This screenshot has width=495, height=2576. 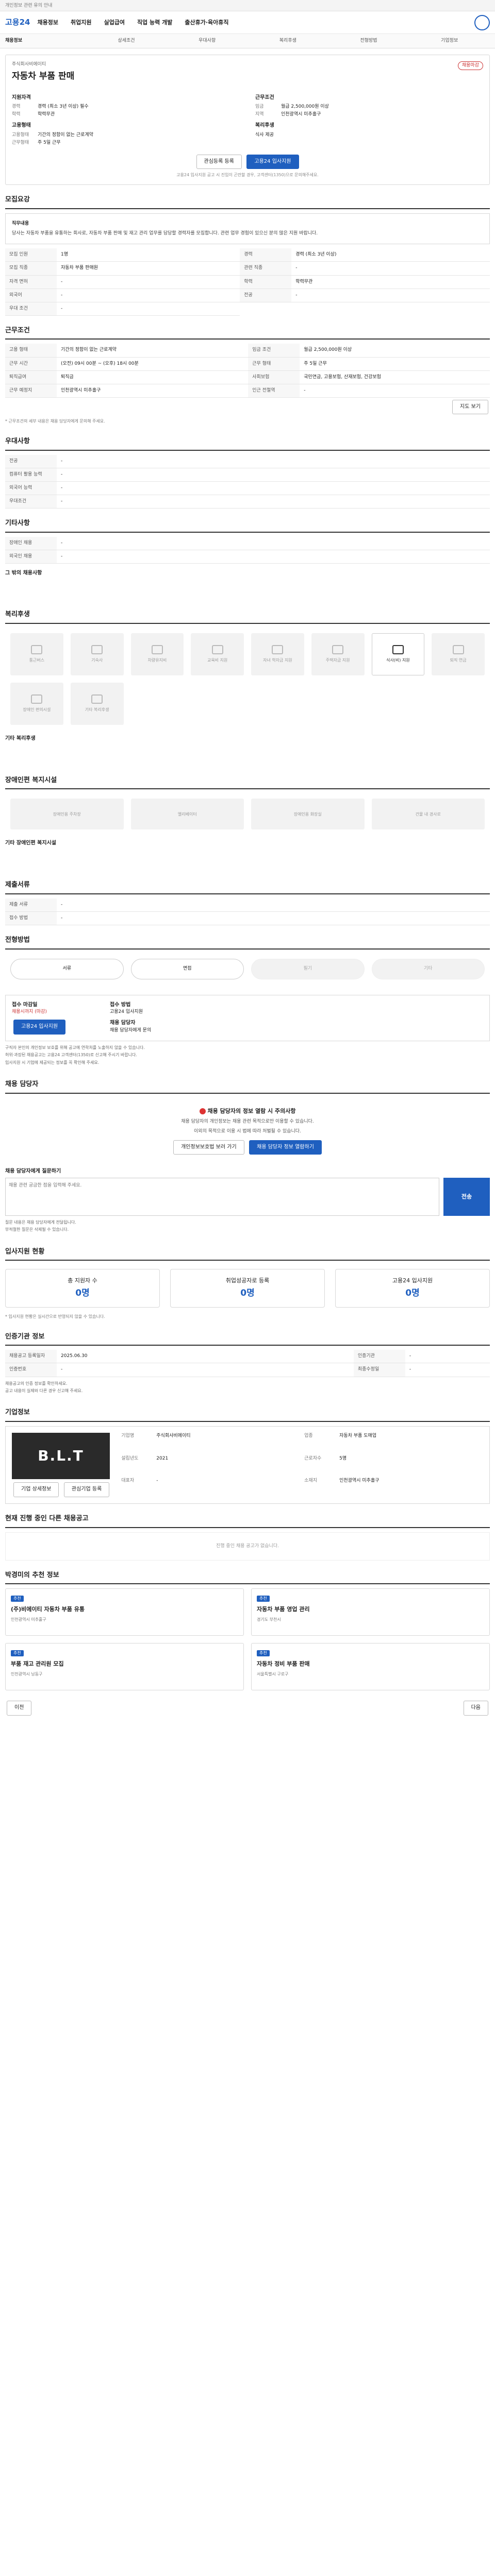 What do you see at coordinates (247, 1383) in the screenshot?
I see `bullet-item: 채용공고의 인증 정보를 확인하세요.` at bounding box center [247, 1383].